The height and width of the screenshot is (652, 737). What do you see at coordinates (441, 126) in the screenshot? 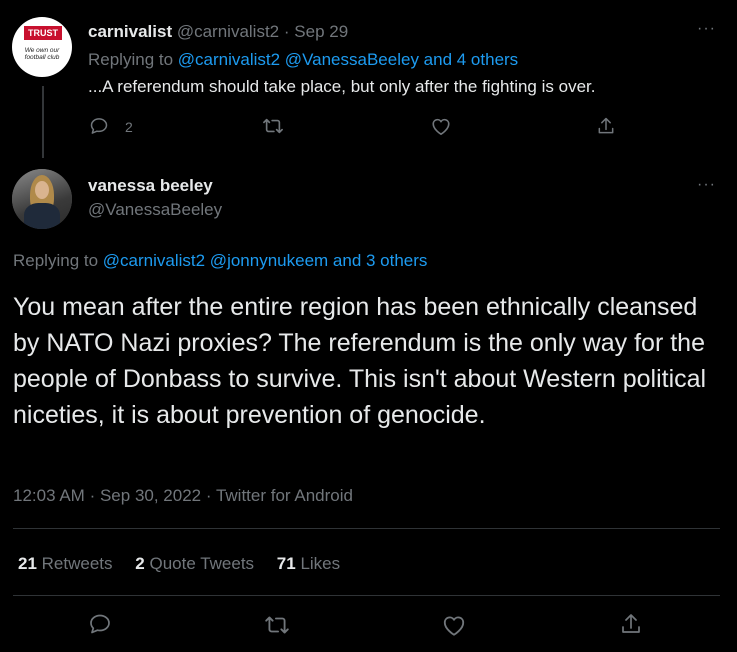
I see `reply-action-heart-icon` at bounding box center [441, 126].